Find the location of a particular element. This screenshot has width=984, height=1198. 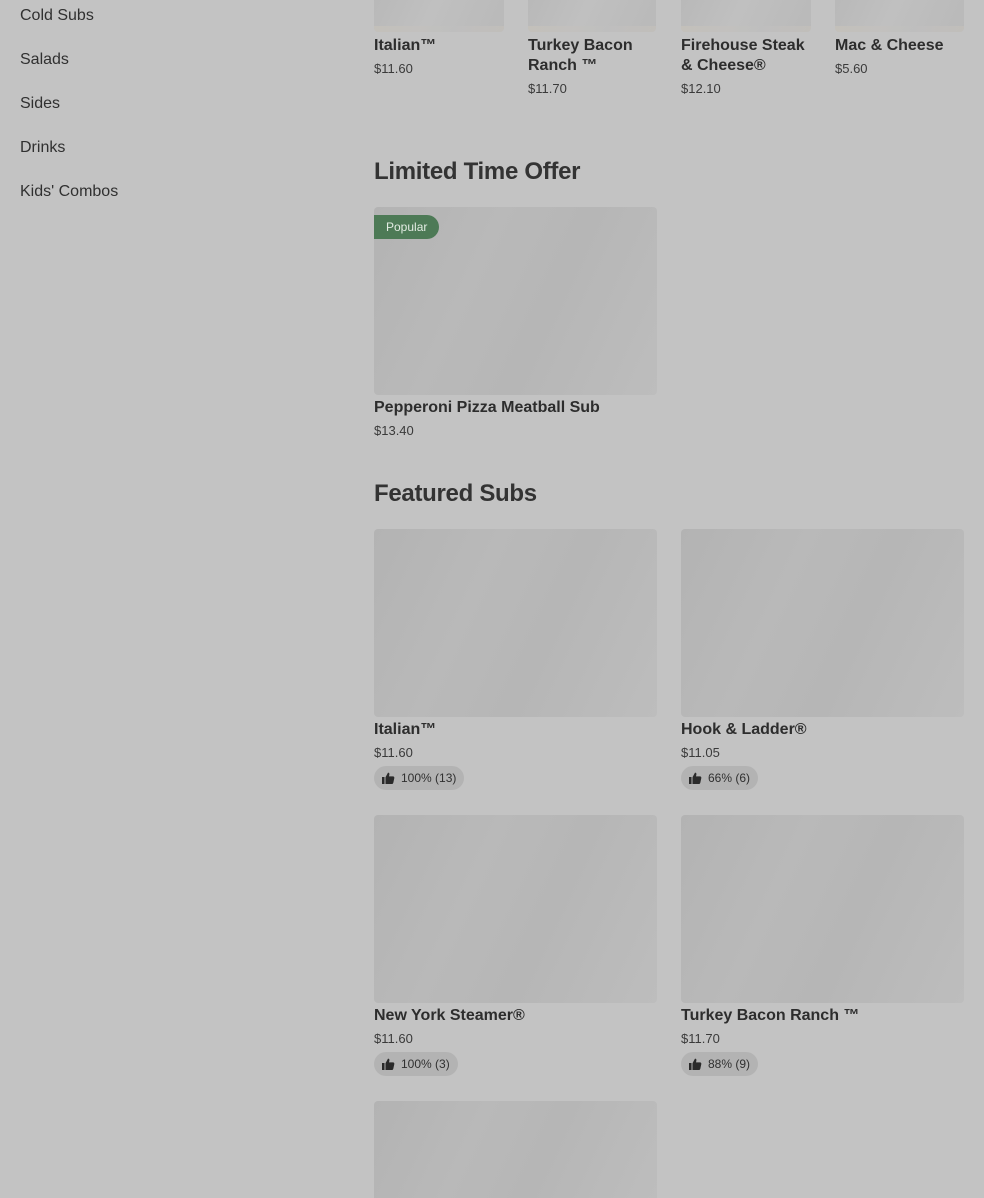

rating-badge: 66% (6) is located at coordinates (720, 778).